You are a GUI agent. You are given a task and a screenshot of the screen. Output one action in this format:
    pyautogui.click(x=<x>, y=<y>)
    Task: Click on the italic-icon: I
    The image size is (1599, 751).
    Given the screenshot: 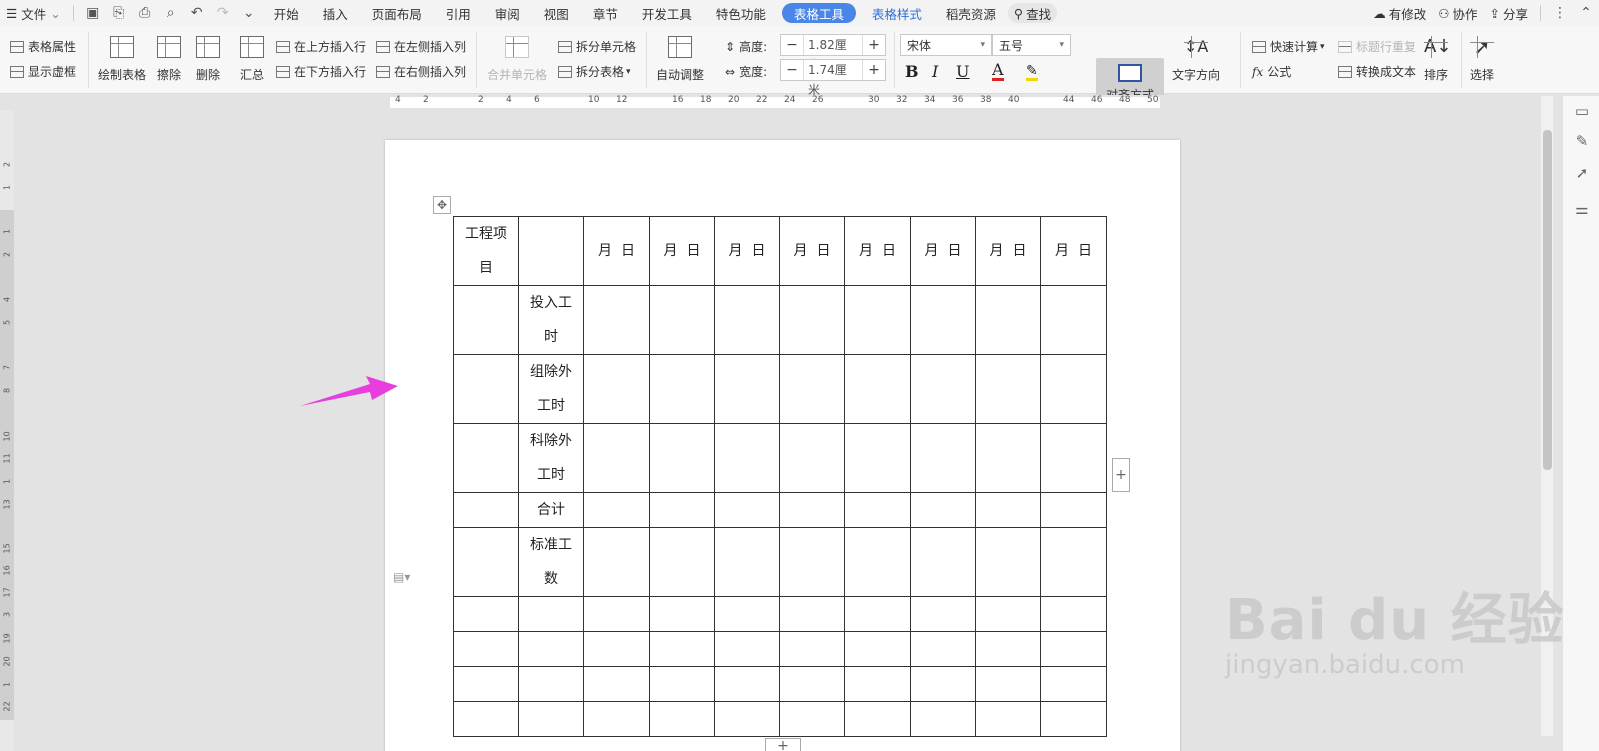 What is the action you would take?
    pyautogui.click(x=935, y=71)
    